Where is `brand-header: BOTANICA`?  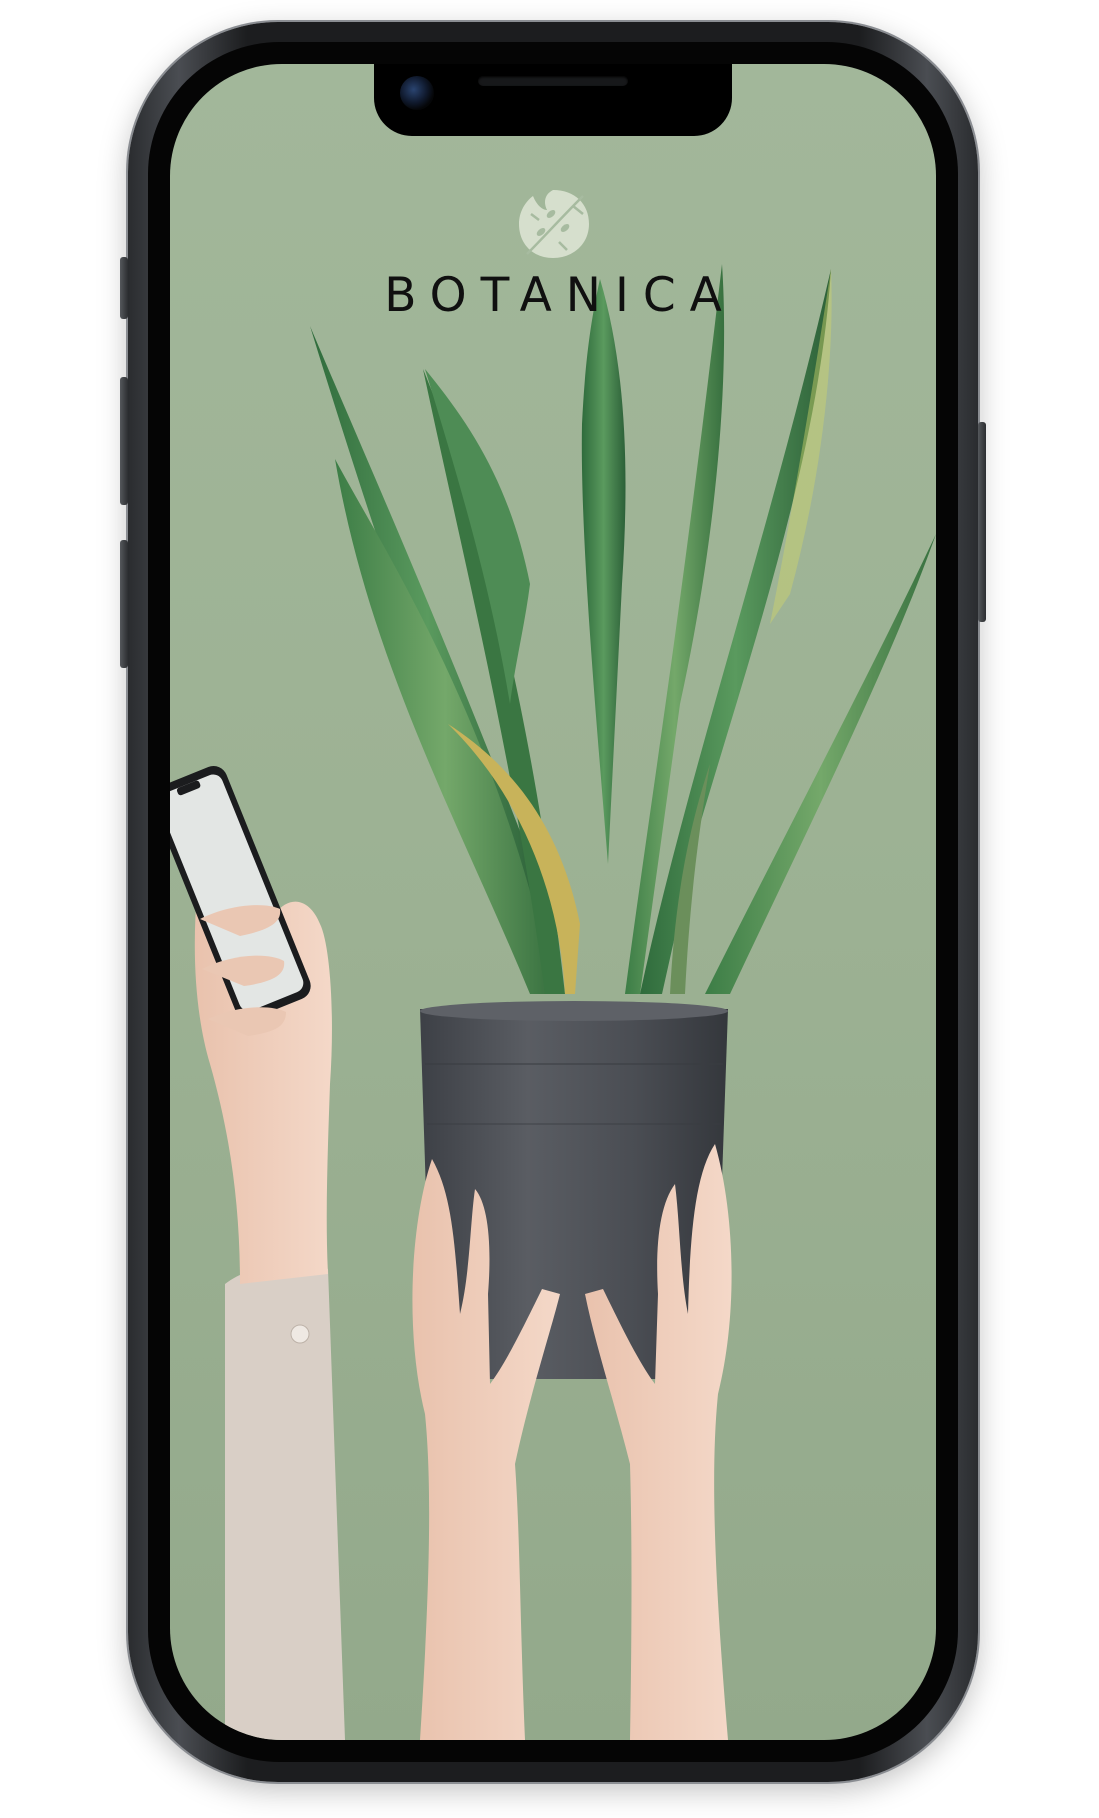 brand-header: BOTANICA is located at coordinates (553, 253).